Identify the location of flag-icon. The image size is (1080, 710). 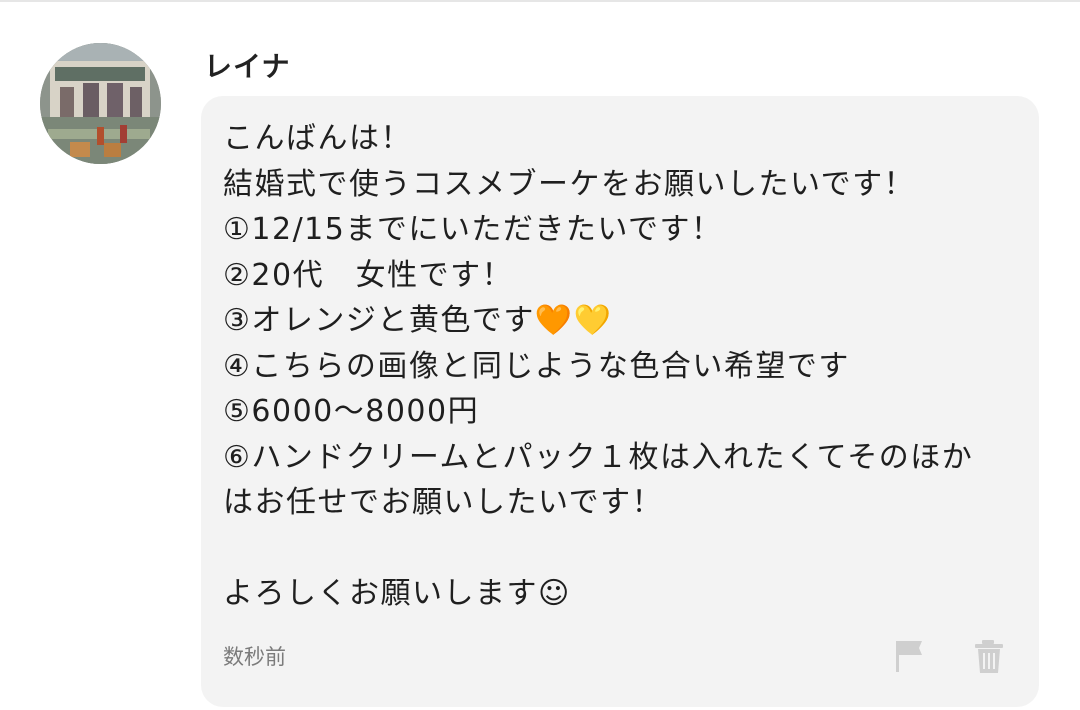
(909, 656).